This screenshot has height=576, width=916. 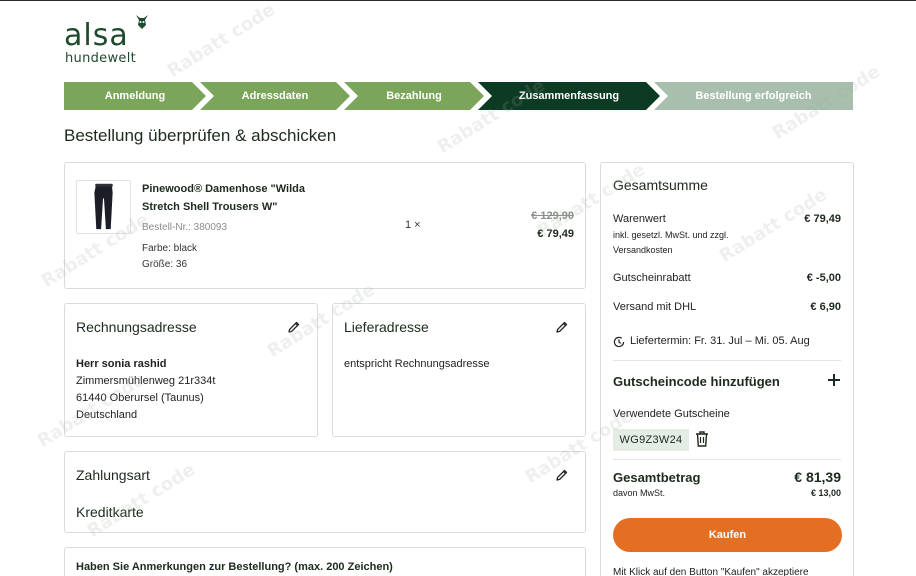 I want to click on step-label: Anmeldung, so click(x=135, y=96).